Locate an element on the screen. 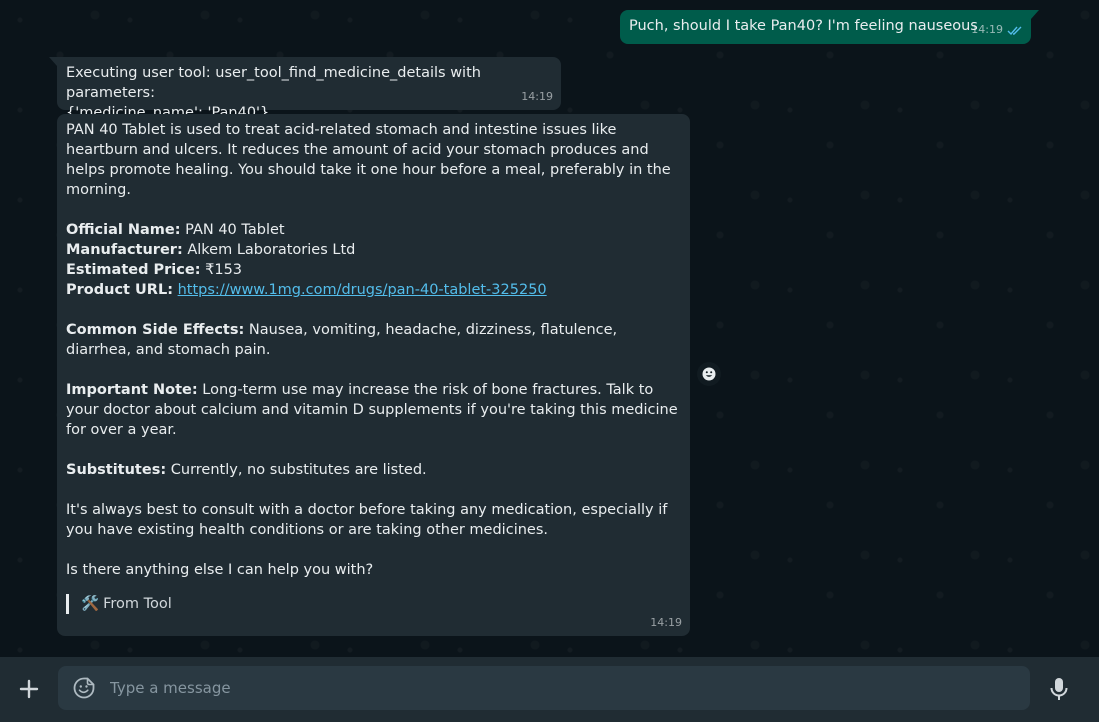 This screenshot has height=722, width=1099. composer-bar is located at coordinates (549, 689).